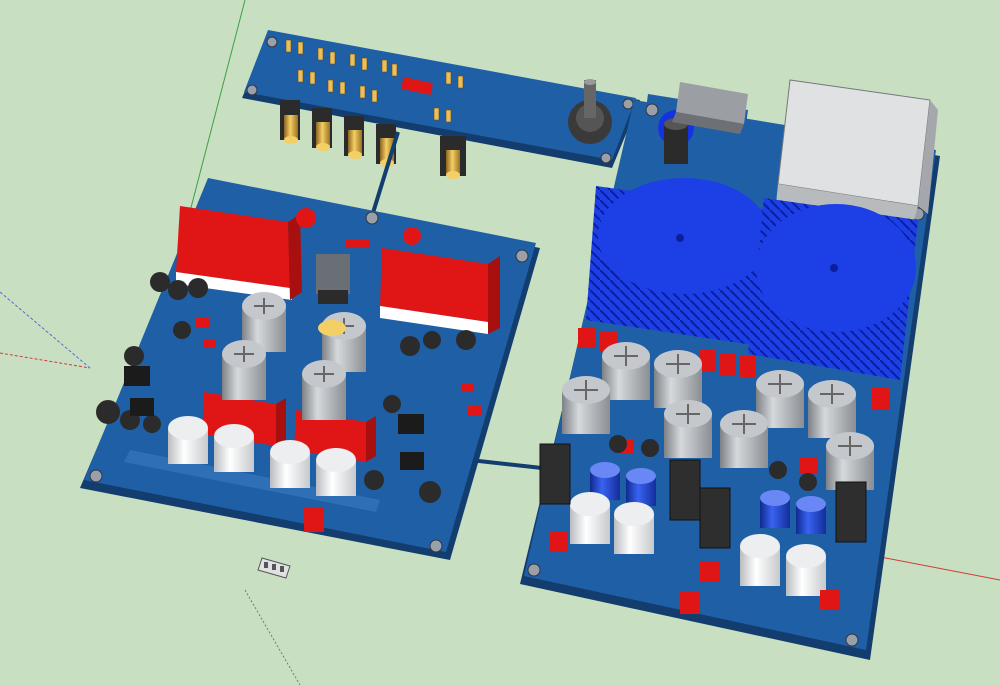  What do you see at coordinates (45, 330) in the screenshot?
I see `axis-blue-line` at bounding box center [45, 330].